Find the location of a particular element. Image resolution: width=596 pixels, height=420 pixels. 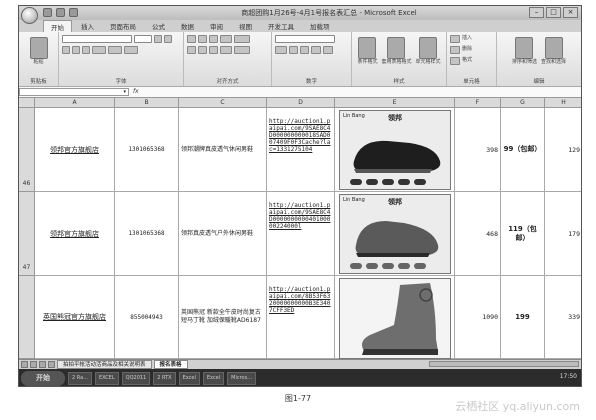

column-header: C is located at coordinates (223, 103).